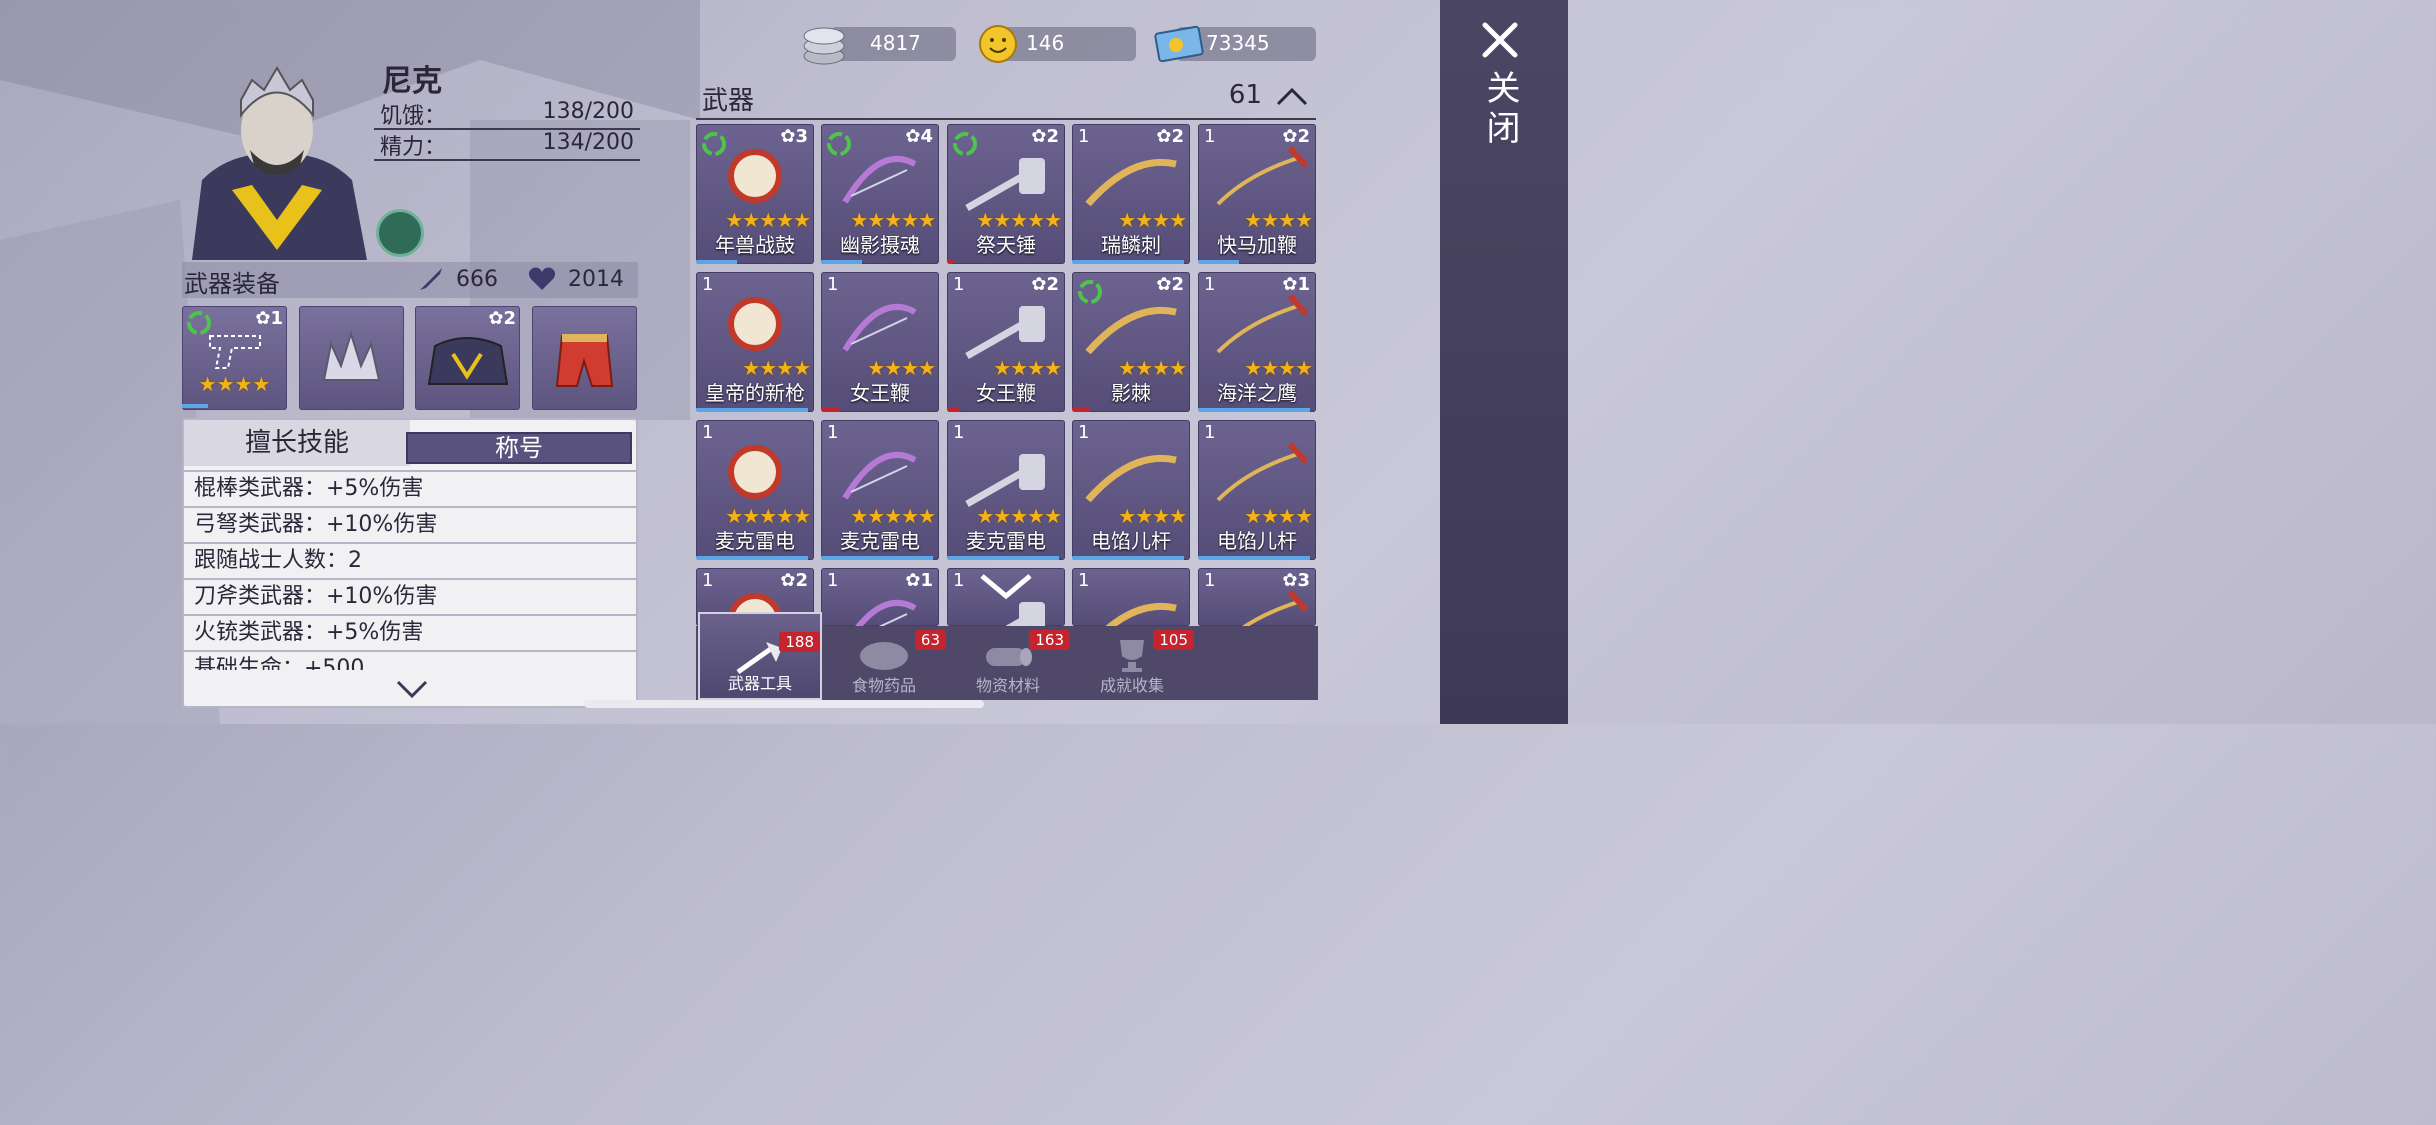  I want to click on equip-slot-body: ✿2, so click(467, 358).